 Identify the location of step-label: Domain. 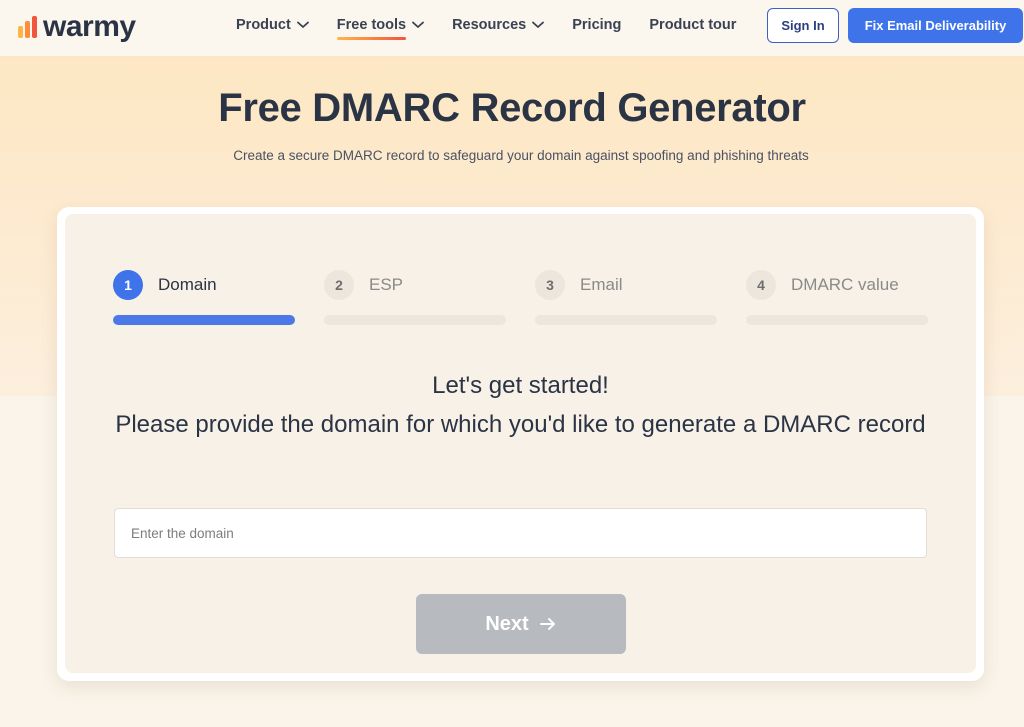
(187, 284).